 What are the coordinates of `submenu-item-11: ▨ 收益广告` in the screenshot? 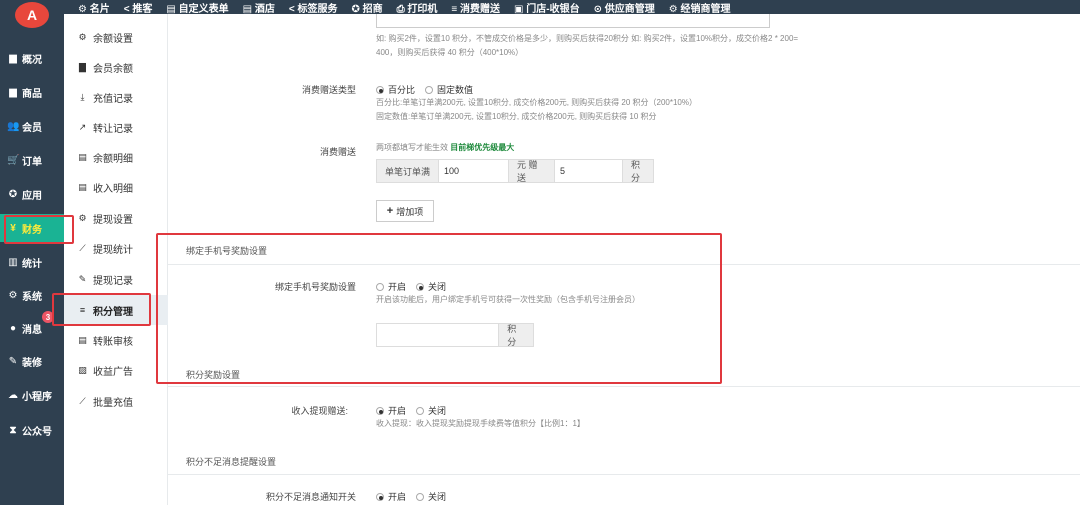 It's located at (116, 370).